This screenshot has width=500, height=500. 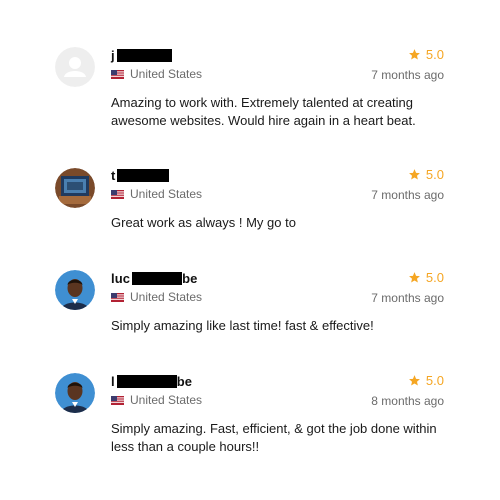 I want to click on reviewer-name: l be, so click(x=151, y=381).